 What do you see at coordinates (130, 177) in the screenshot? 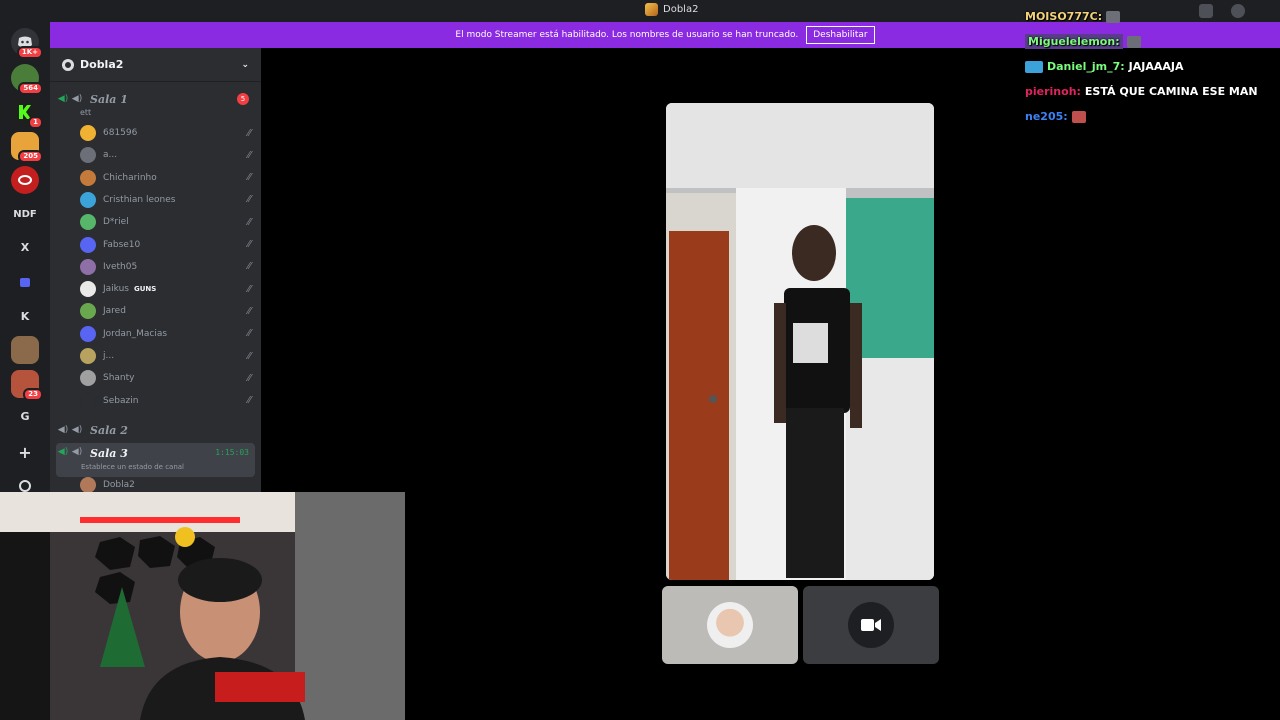
I see `user-name: Chicharinho` at bounding box center [130, 177].